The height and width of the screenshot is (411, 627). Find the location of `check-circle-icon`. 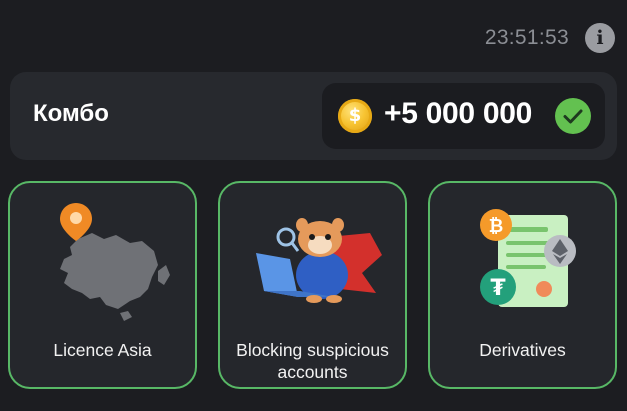

check-circle-icon is located at coordinates (573, 116).